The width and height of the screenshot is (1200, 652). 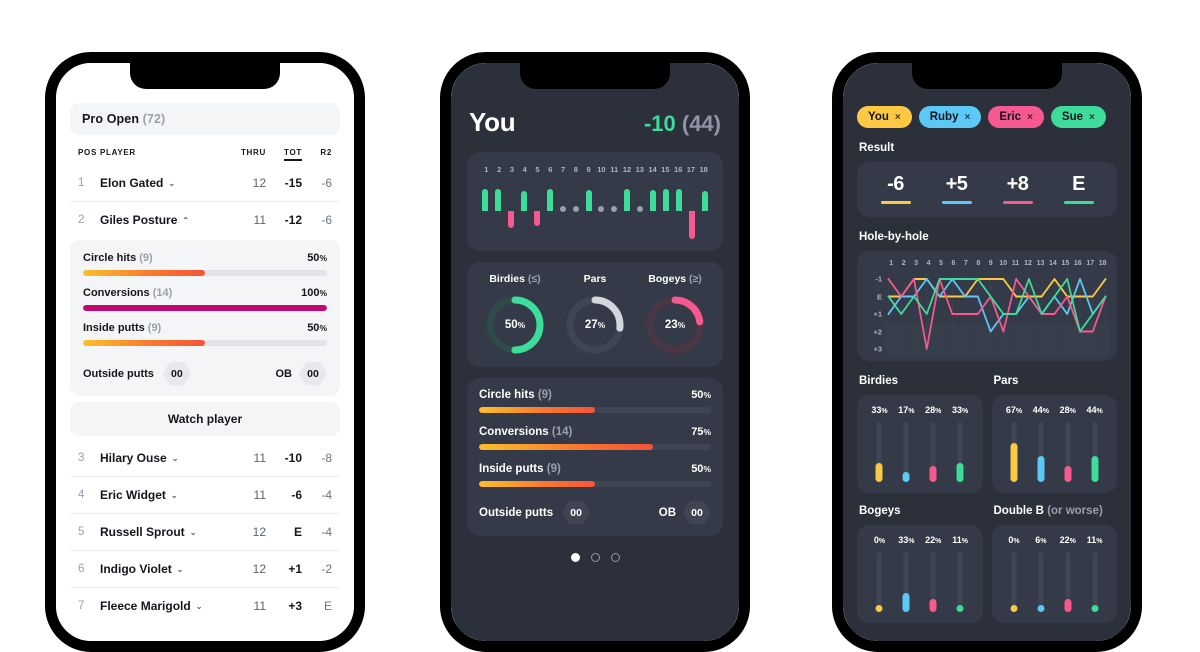 I want to click on pars-percent-labels: 67% 44% 28% 44%, so click(x=1055, y=410).